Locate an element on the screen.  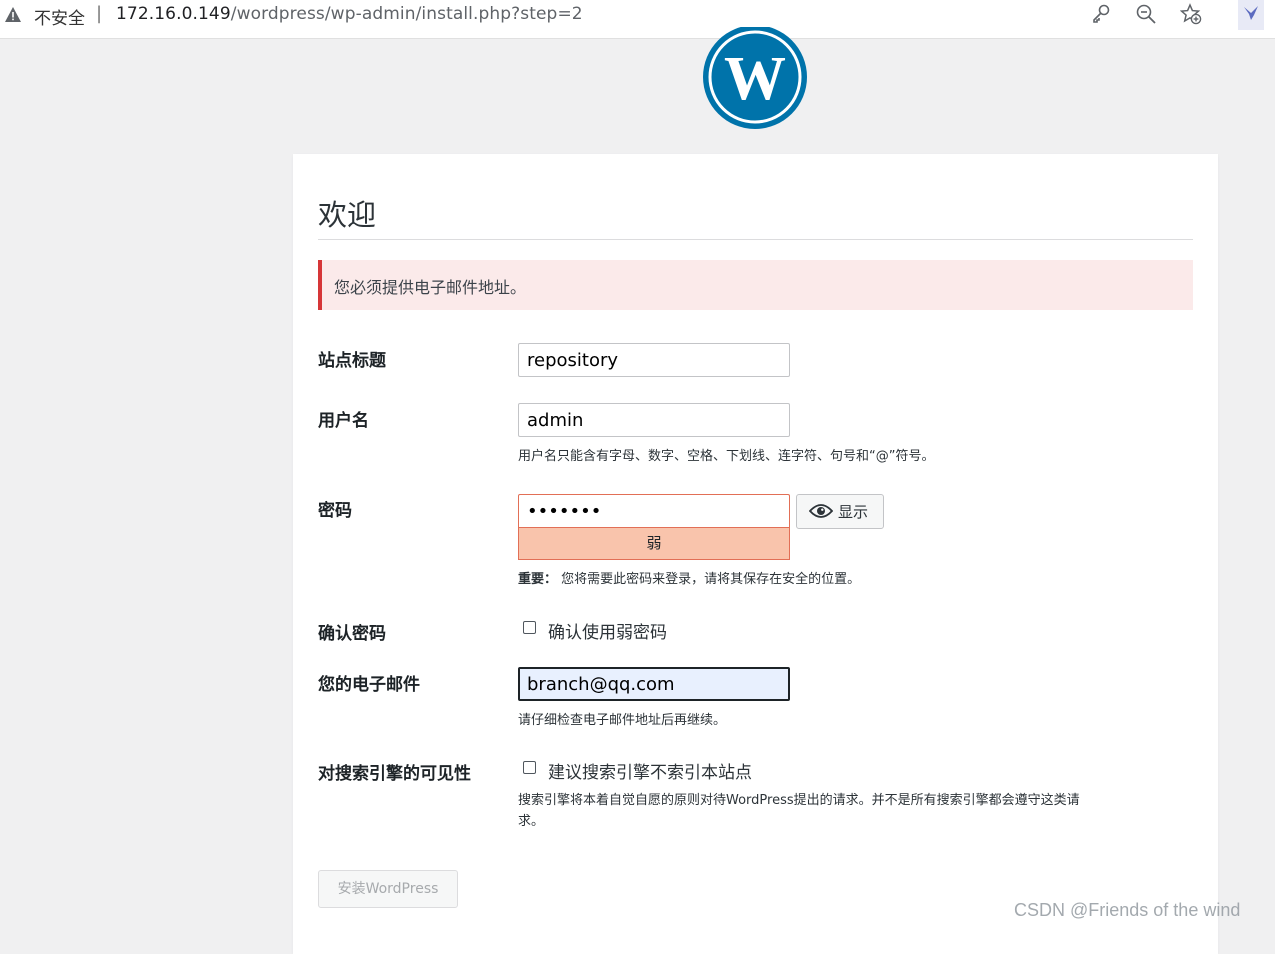
username-hint: 用户名只能含有字母、数字、空格、下划线、连字符、句号和“@”符号。 is located at coordinates (726, 456).